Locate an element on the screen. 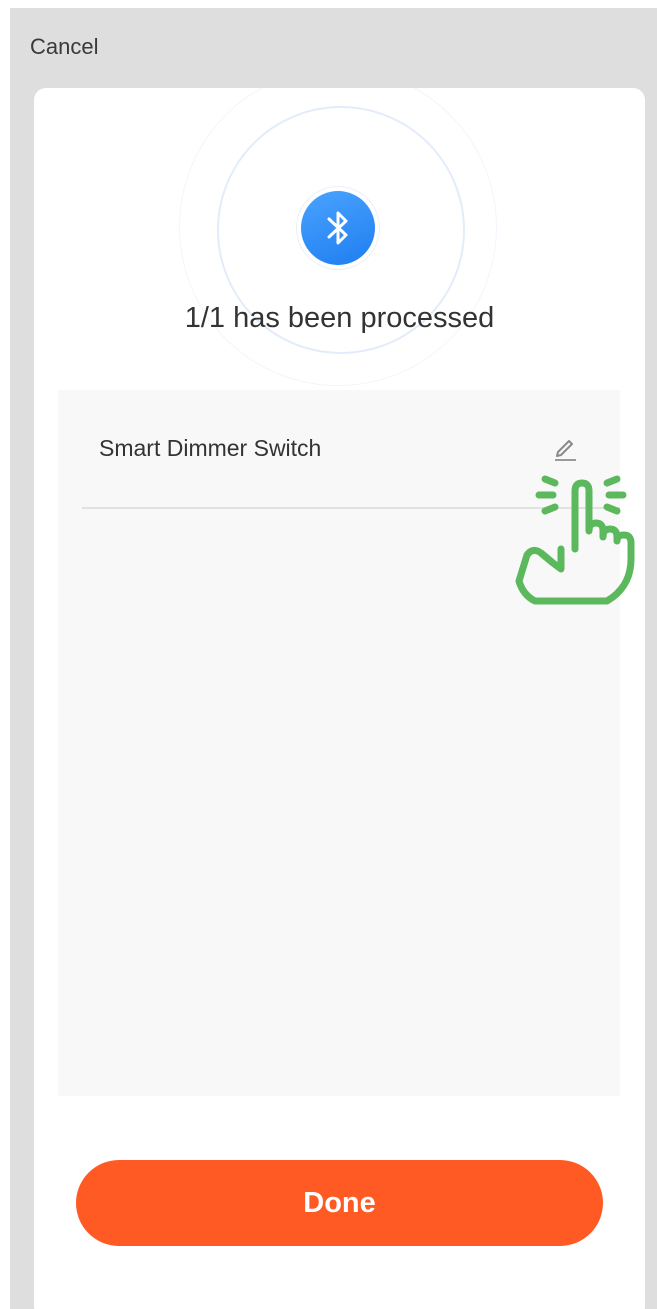 The image size is (657, 1309). bluetooth-badge is located at coordinates (338, 228).